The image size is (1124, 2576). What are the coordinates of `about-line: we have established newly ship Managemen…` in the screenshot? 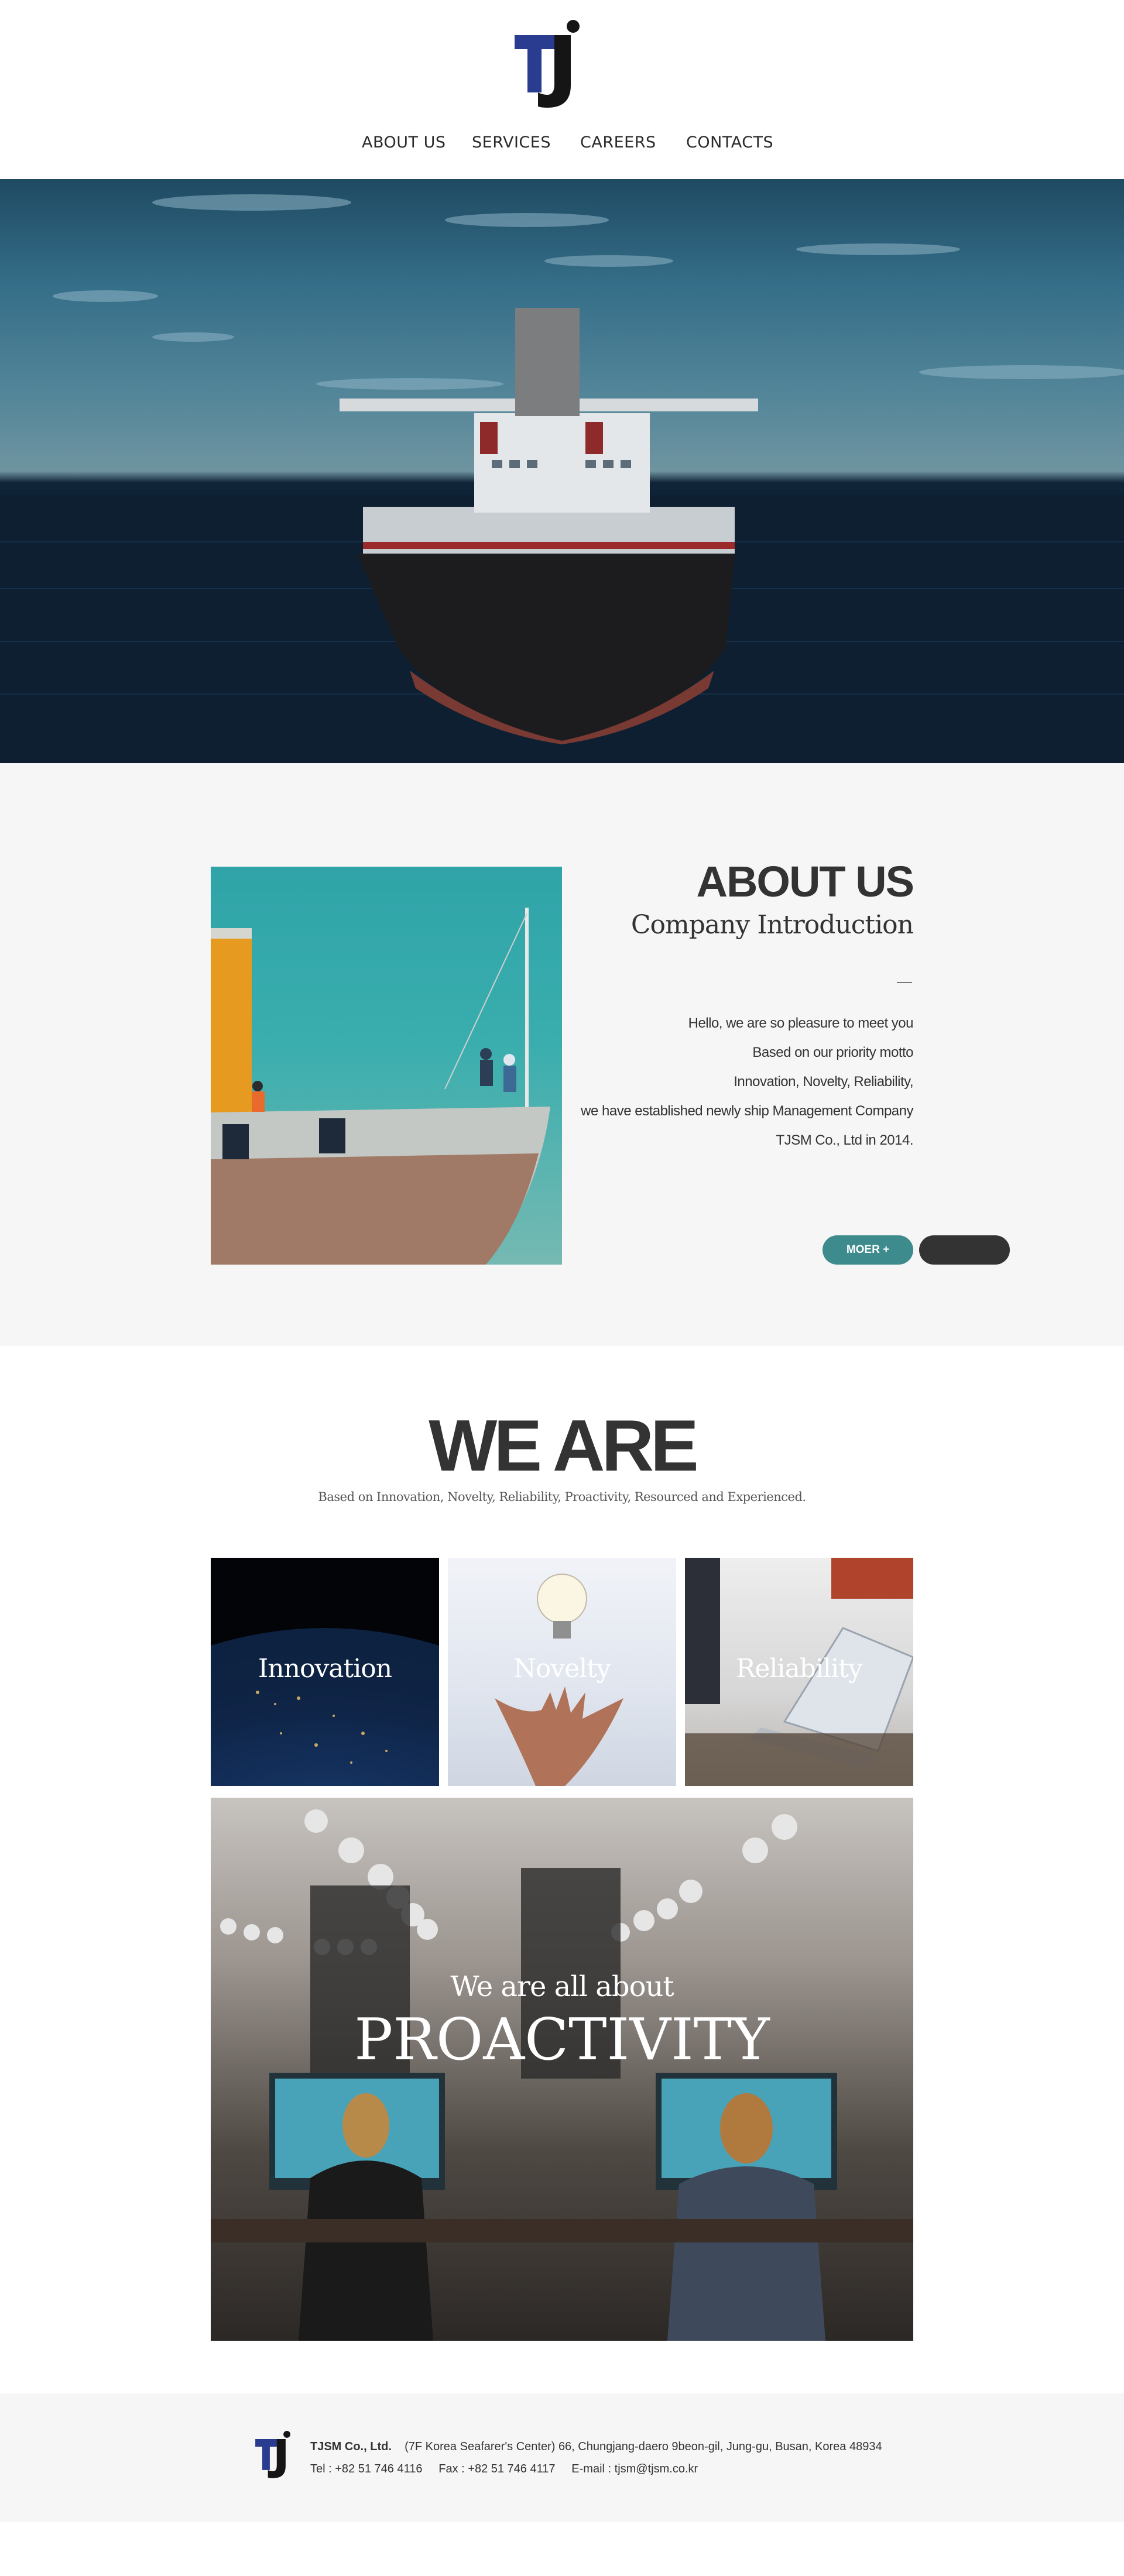 It's located at (747, 1111).